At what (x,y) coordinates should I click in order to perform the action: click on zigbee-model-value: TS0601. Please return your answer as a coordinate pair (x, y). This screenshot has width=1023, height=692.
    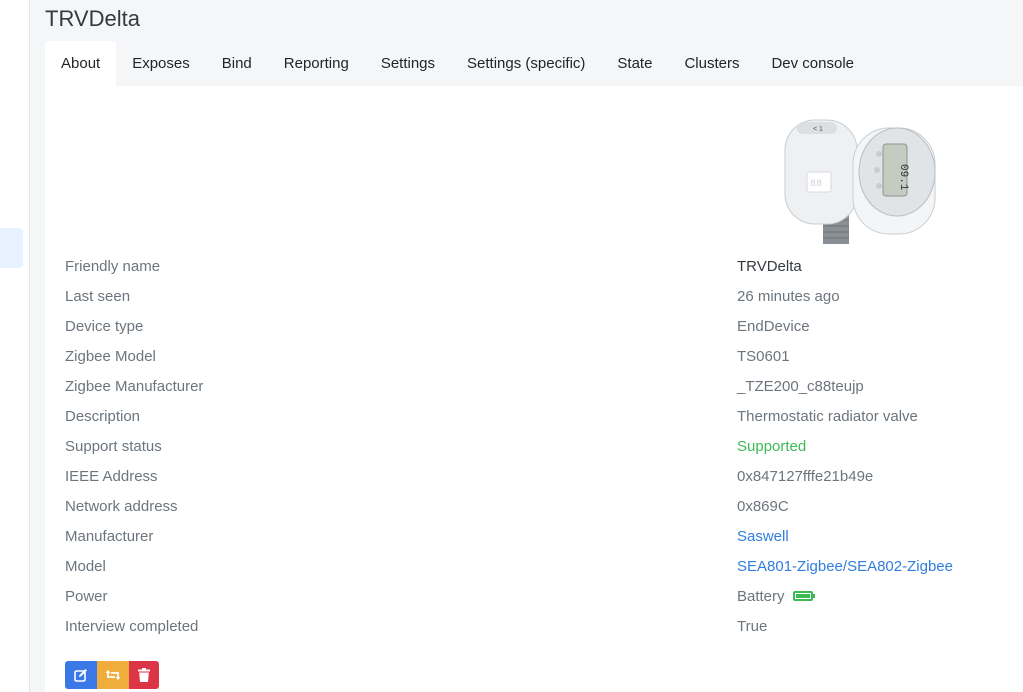
    Looking at the image, I should click on (763, 356).